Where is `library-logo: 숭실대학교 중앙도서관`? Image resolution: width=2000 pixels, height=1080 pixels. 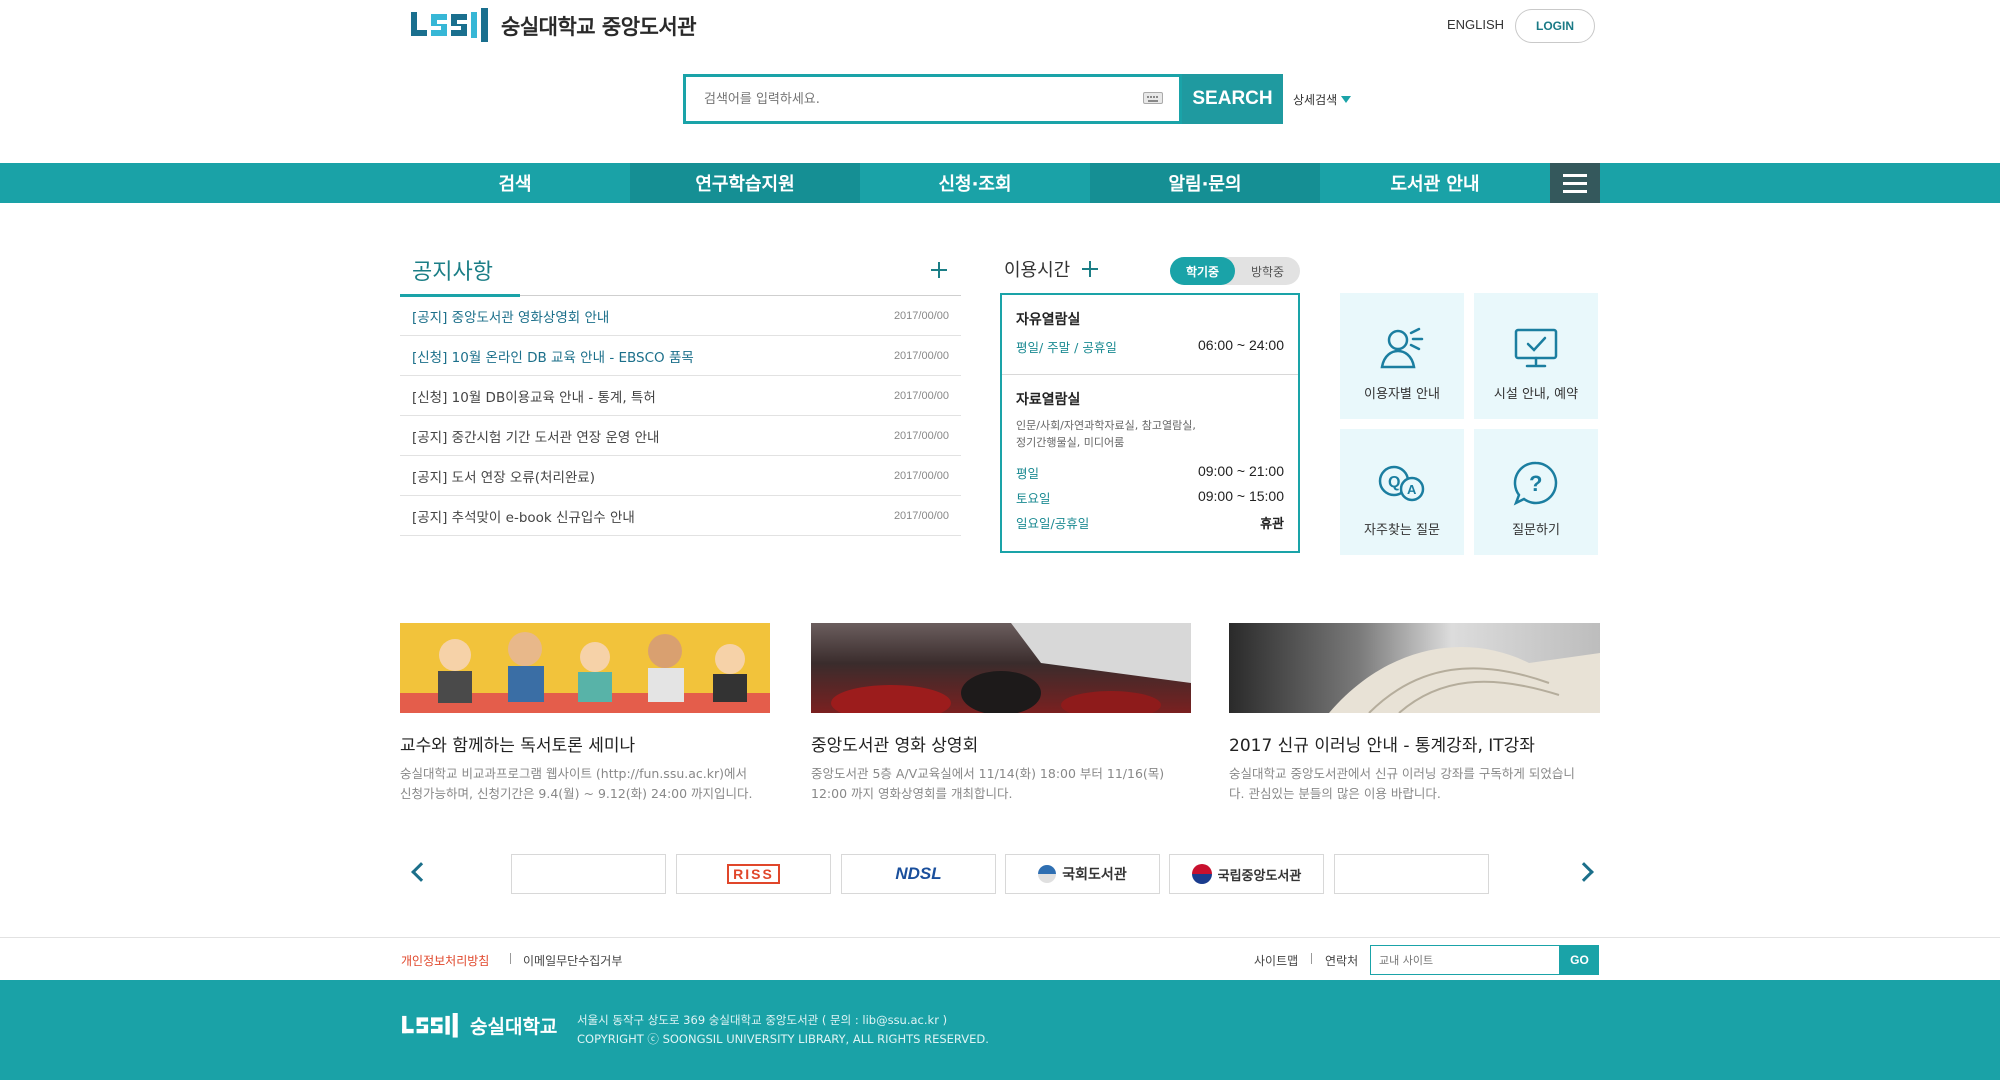 library-logo: 숭실대학교 중앙도서관 is located at coordinates (554, 26).